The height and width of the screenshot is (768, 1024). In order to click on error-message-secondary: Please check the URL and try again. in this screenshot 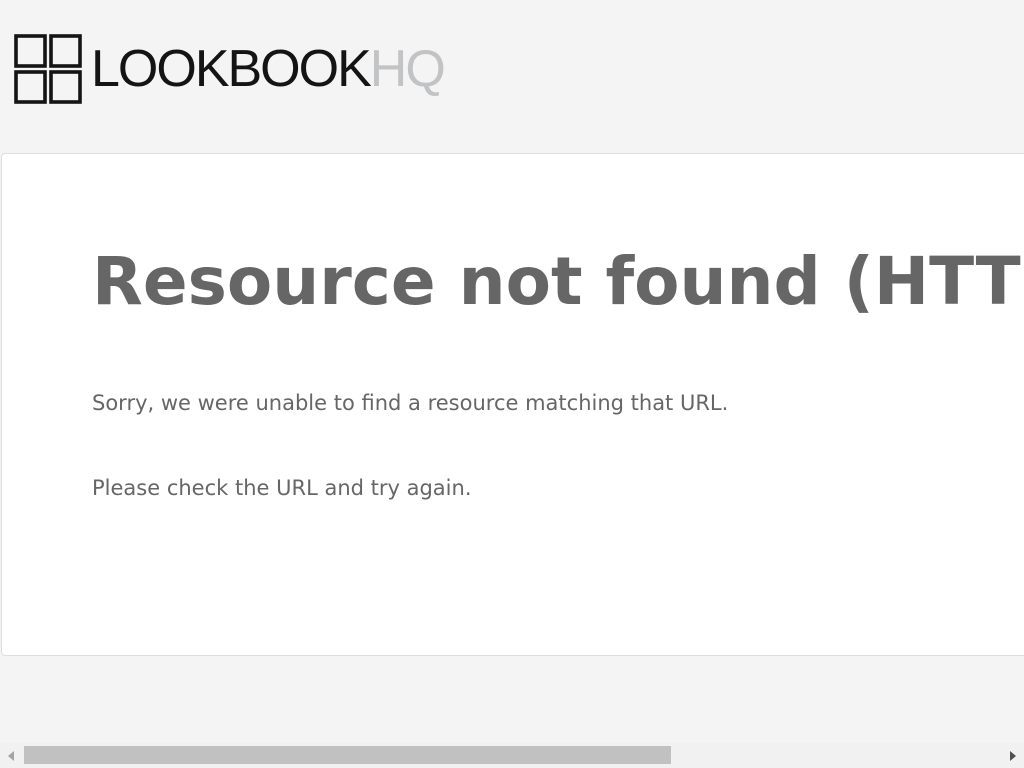, I will do `click(282, 488)`.